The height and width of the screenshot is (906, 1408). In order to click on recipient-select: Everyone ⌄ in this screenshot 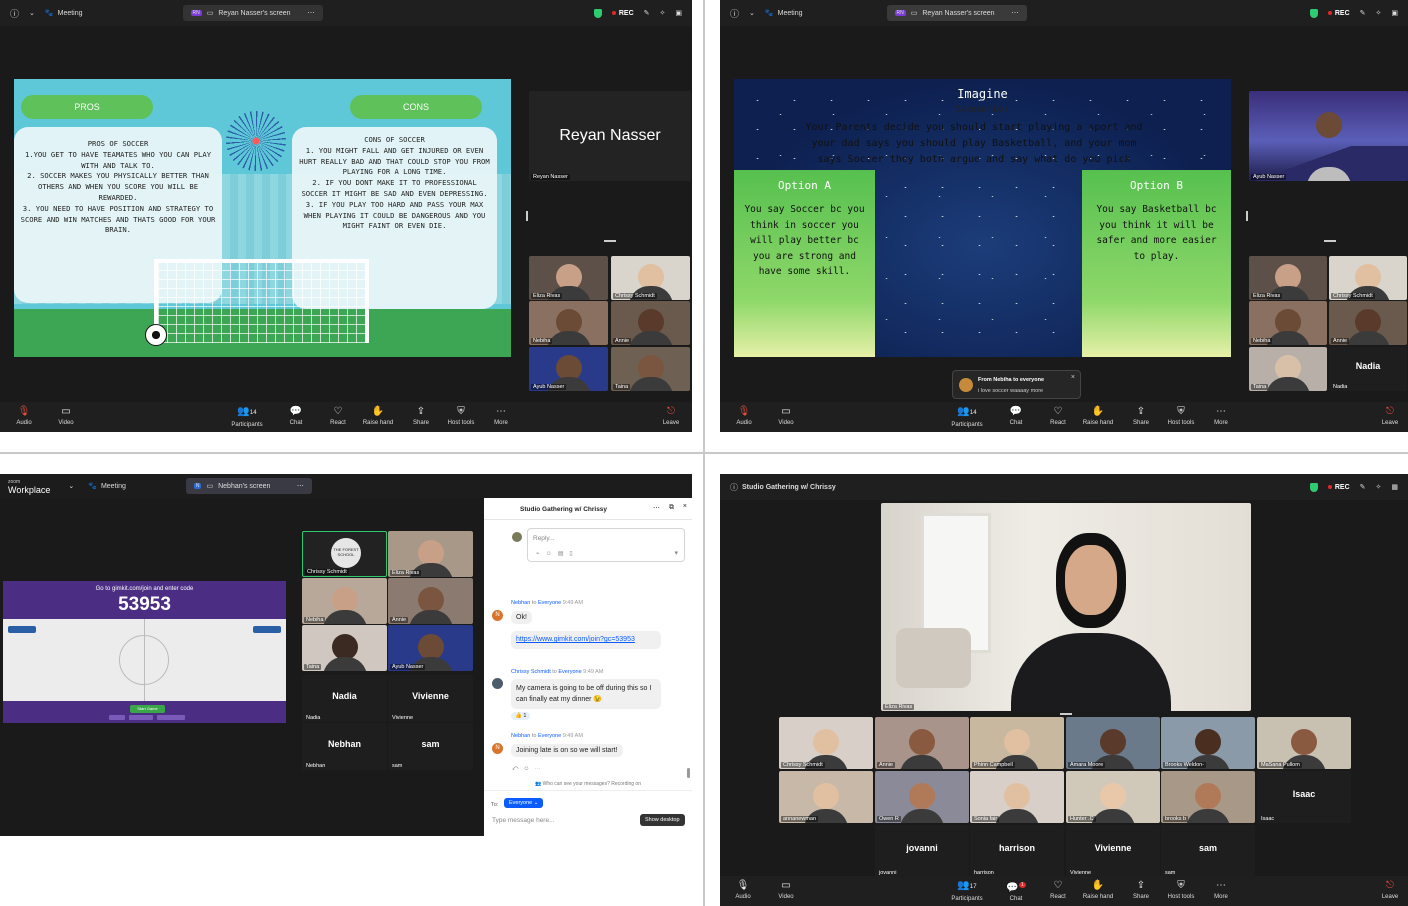, I will do `click(524, 803)`.